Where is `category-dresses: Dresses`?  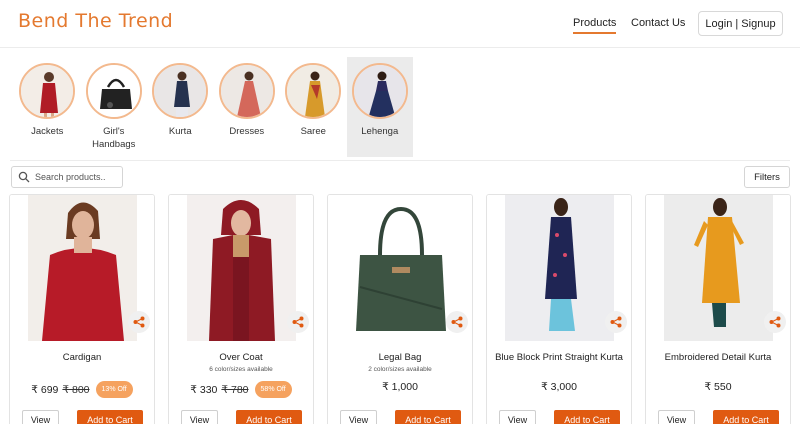 category-dresses: Dresses is located at coordinates (247, 107).